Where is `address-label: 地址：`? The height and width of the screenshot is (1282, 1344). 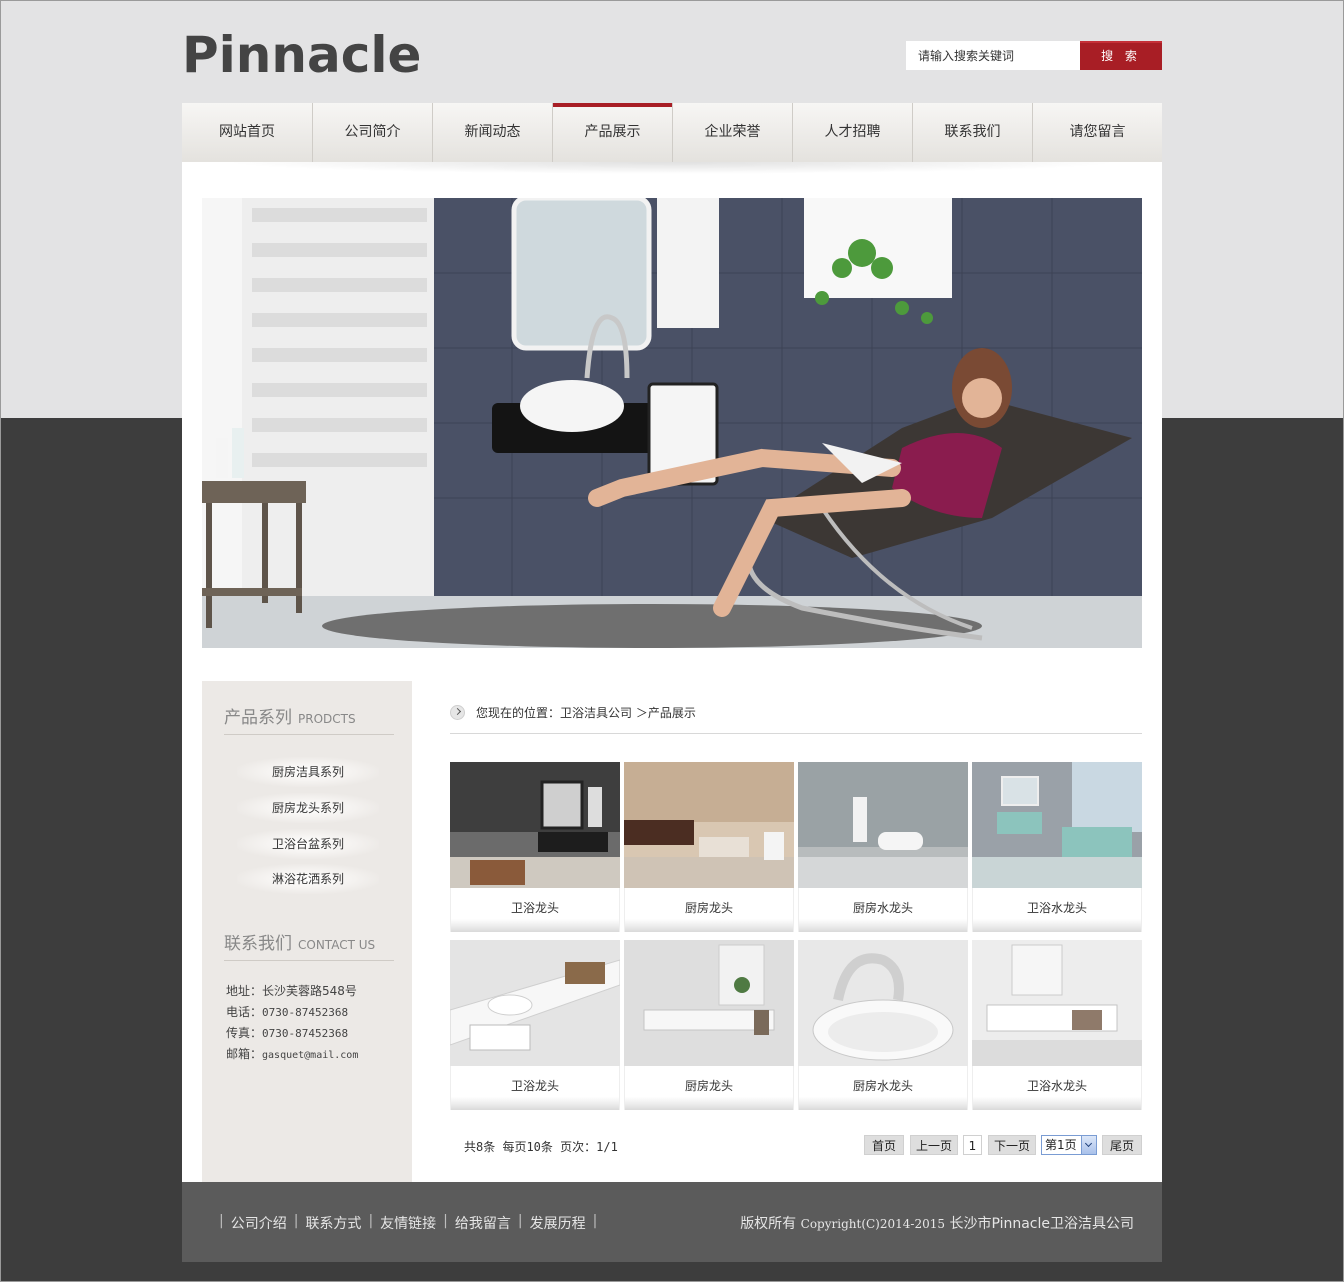
address-label: 地址： is located at coordinates (244, 991).